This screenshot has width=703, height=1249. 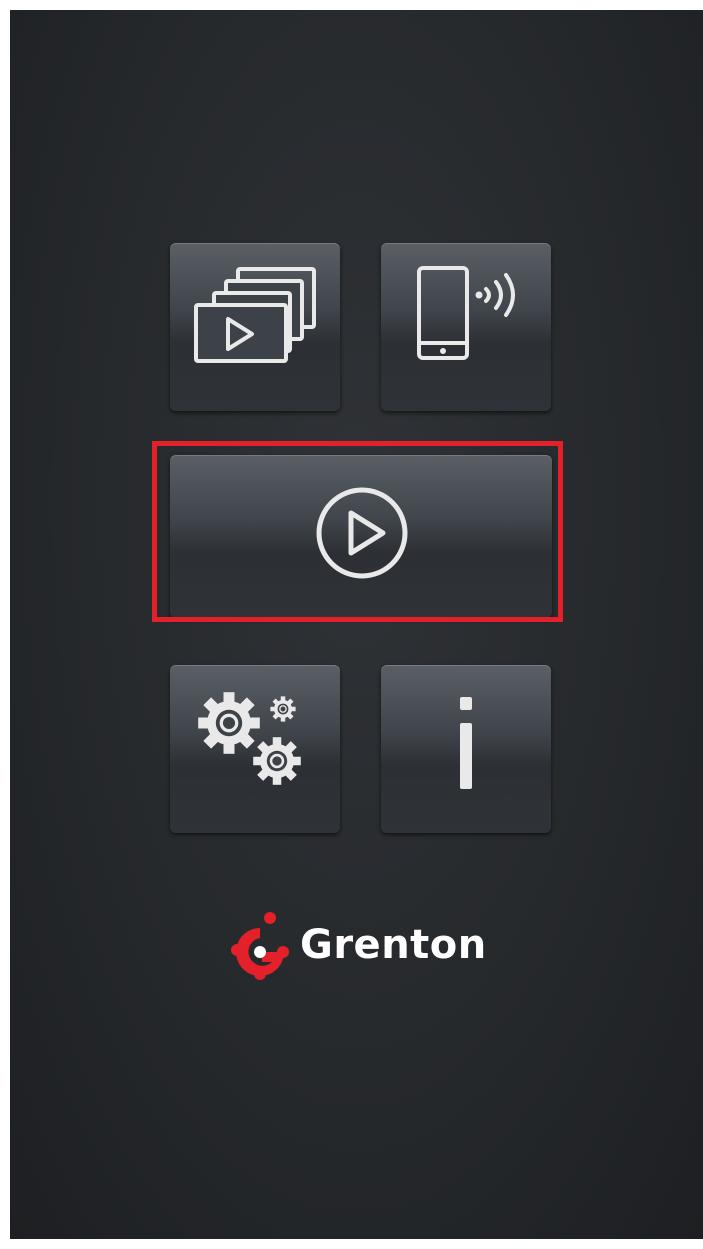 I want to click on info-button, so click(x=466, y=749).